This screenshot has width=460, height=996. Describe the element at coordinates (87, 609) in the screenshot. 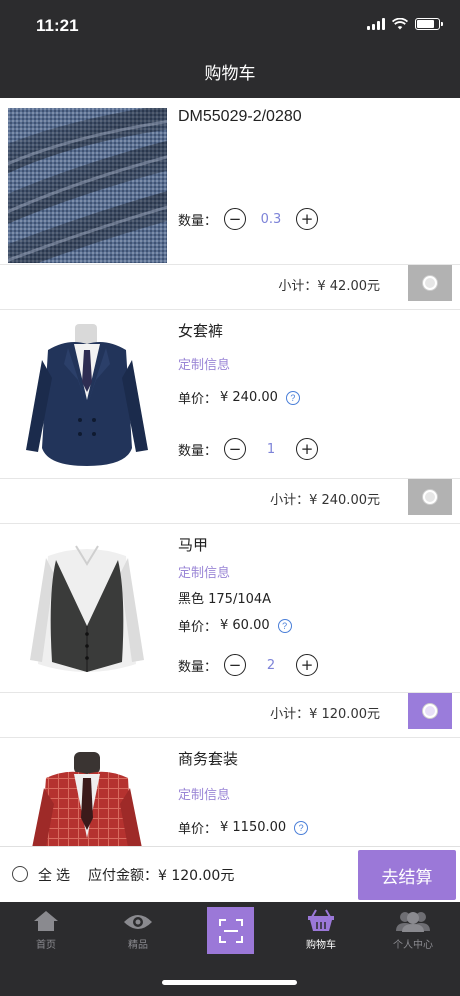

I see `vest-image` at that location.